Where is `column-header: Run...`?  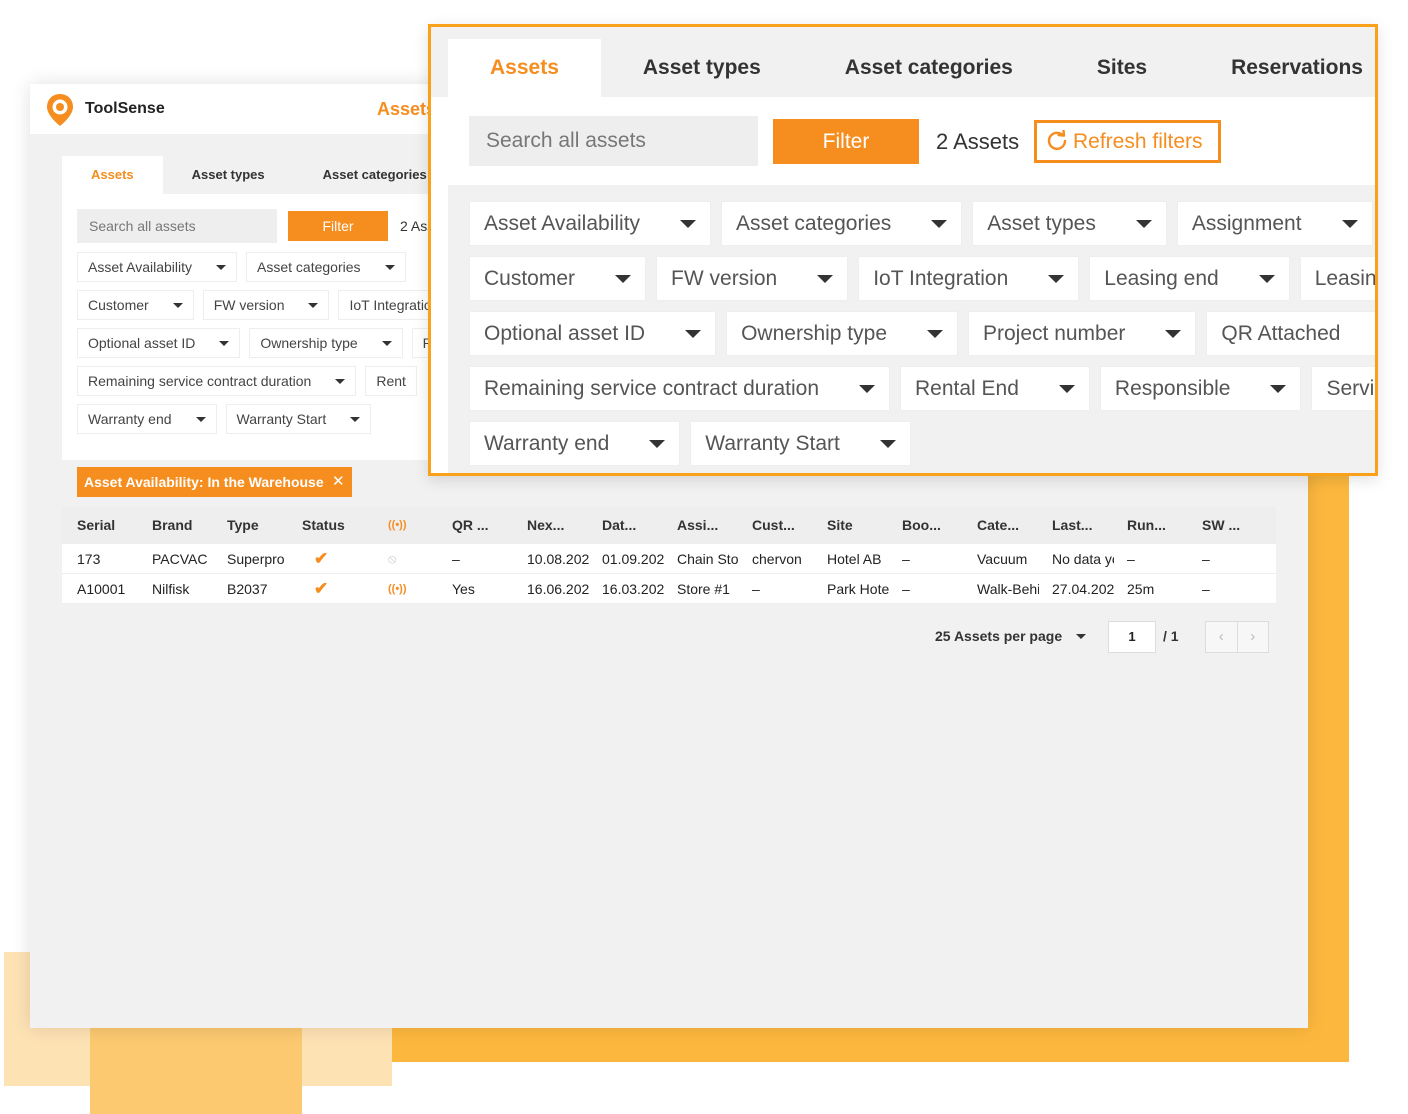 column-header: Run... is located at coordinates (1146, 525).